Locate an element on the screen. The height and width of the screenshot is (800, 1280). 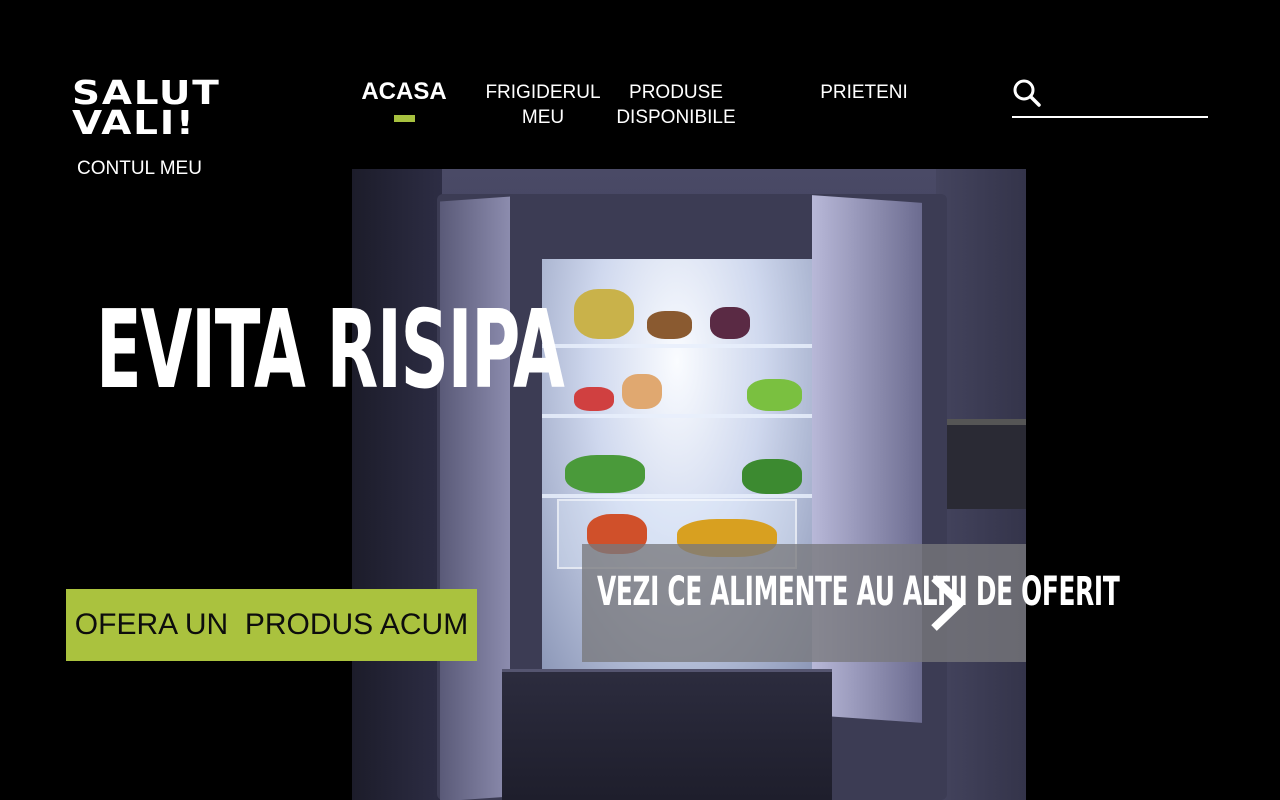
nav-item-produse-disponibile: PRODUSE DISPONIBILE is located at coordinates (676, 105).